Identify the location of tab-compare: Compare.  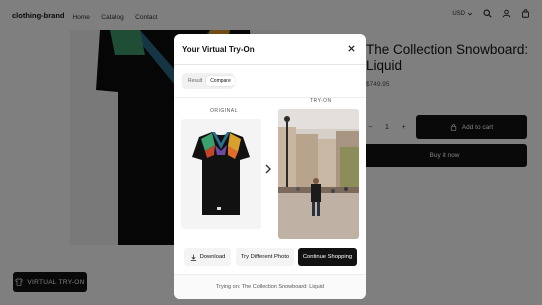
(220, 81).